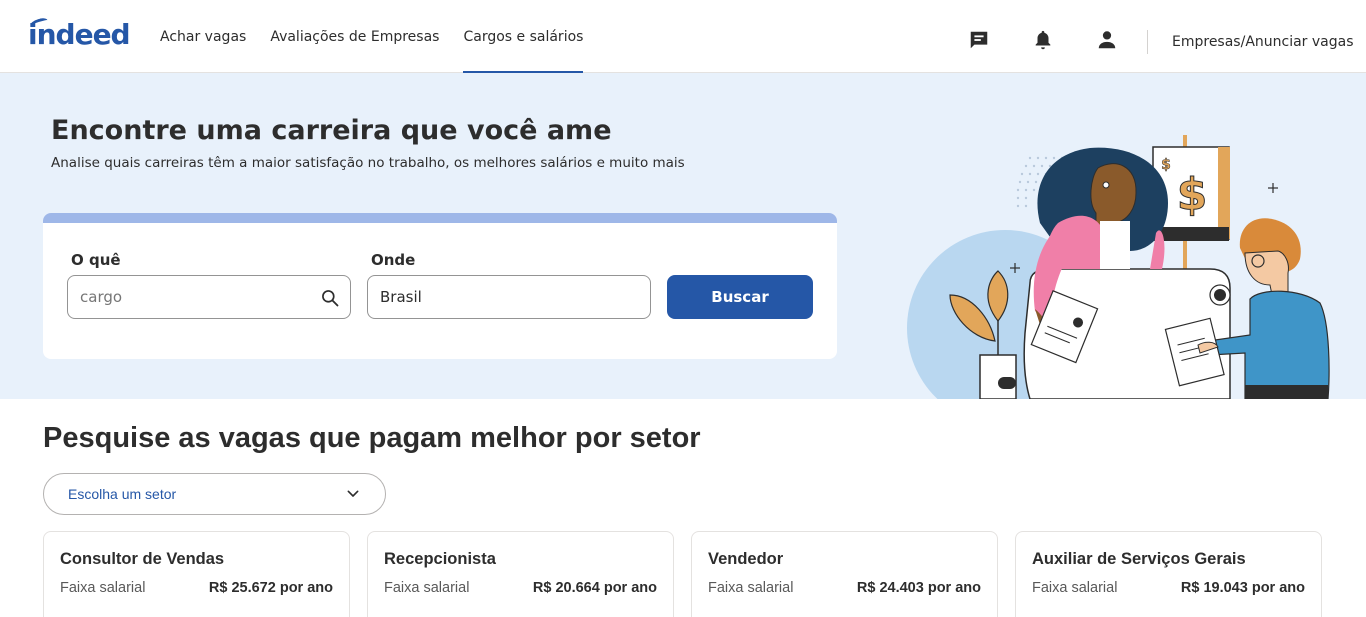 This screenshot has height=617, width=1366. I want to click on card-job-title: Auxiliar de Serviços Gerais, so click(1139, 559).